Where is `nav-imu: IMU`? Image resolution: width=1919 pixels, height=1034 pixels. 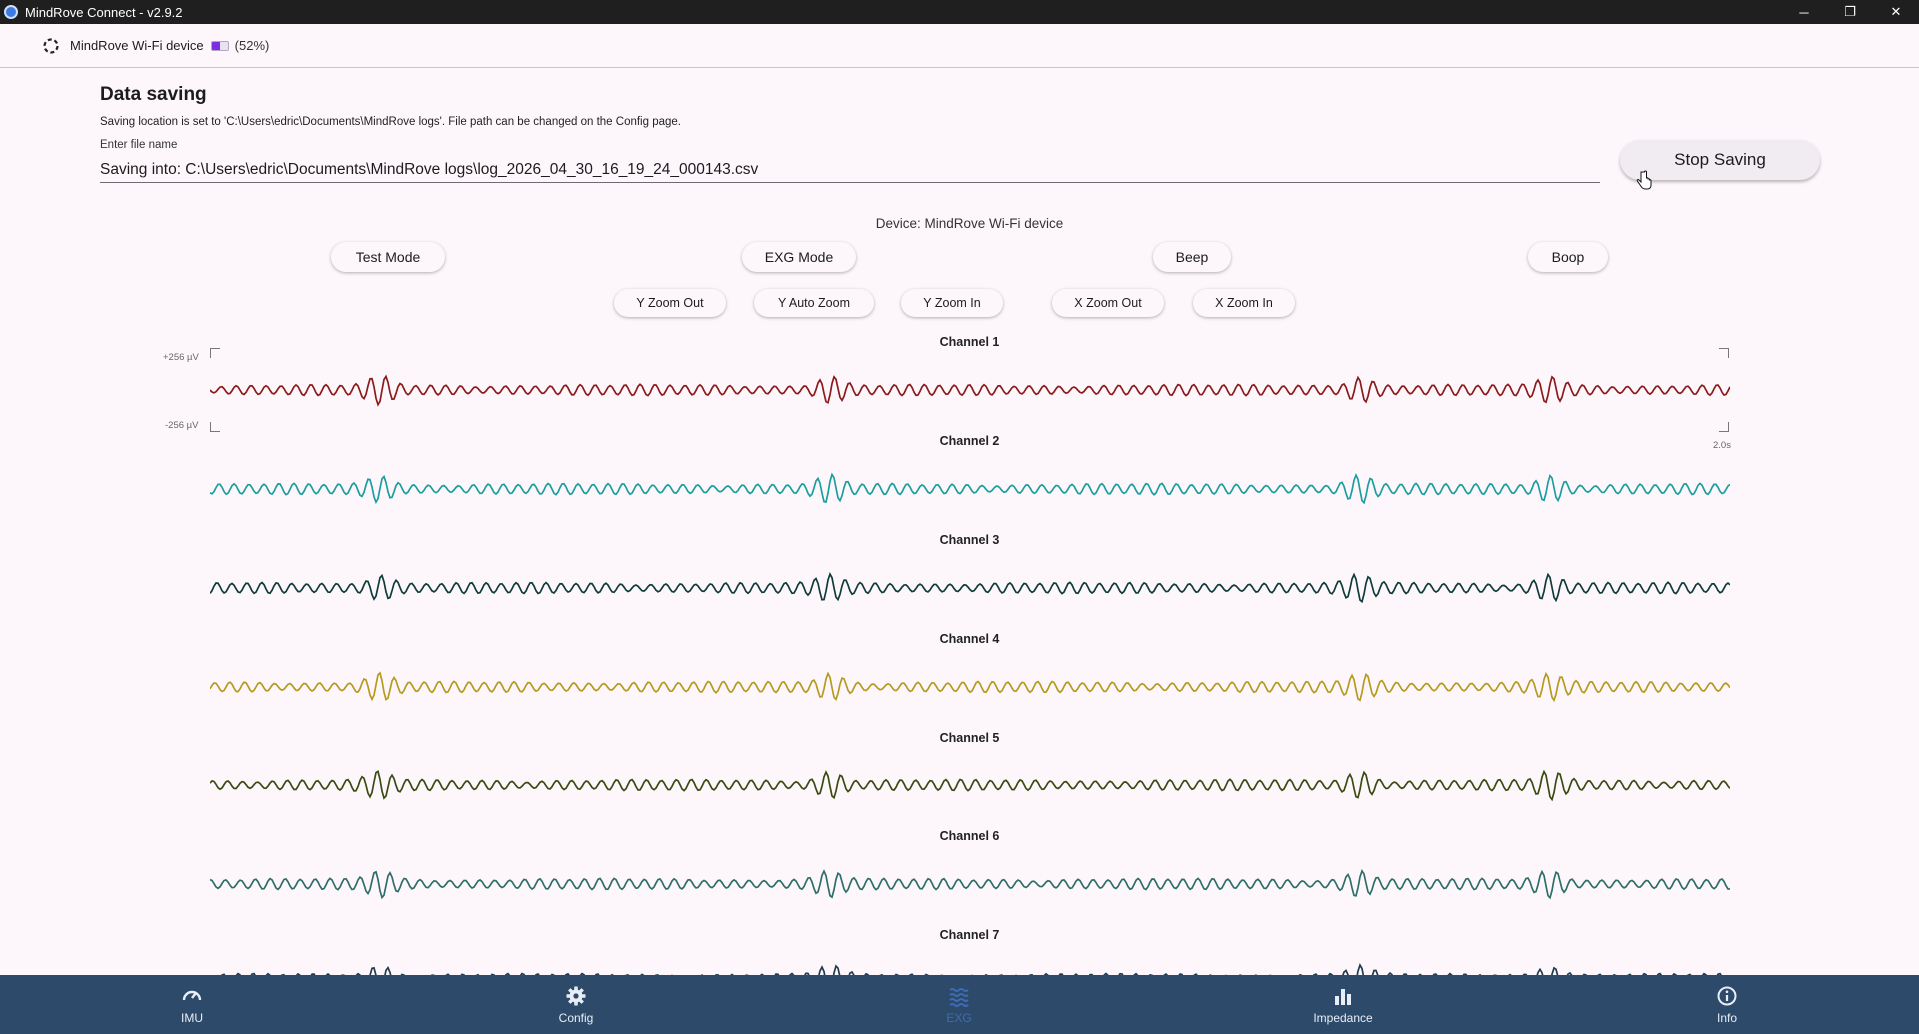
nav-imu: IMU is located at coordinates (192, 1004).